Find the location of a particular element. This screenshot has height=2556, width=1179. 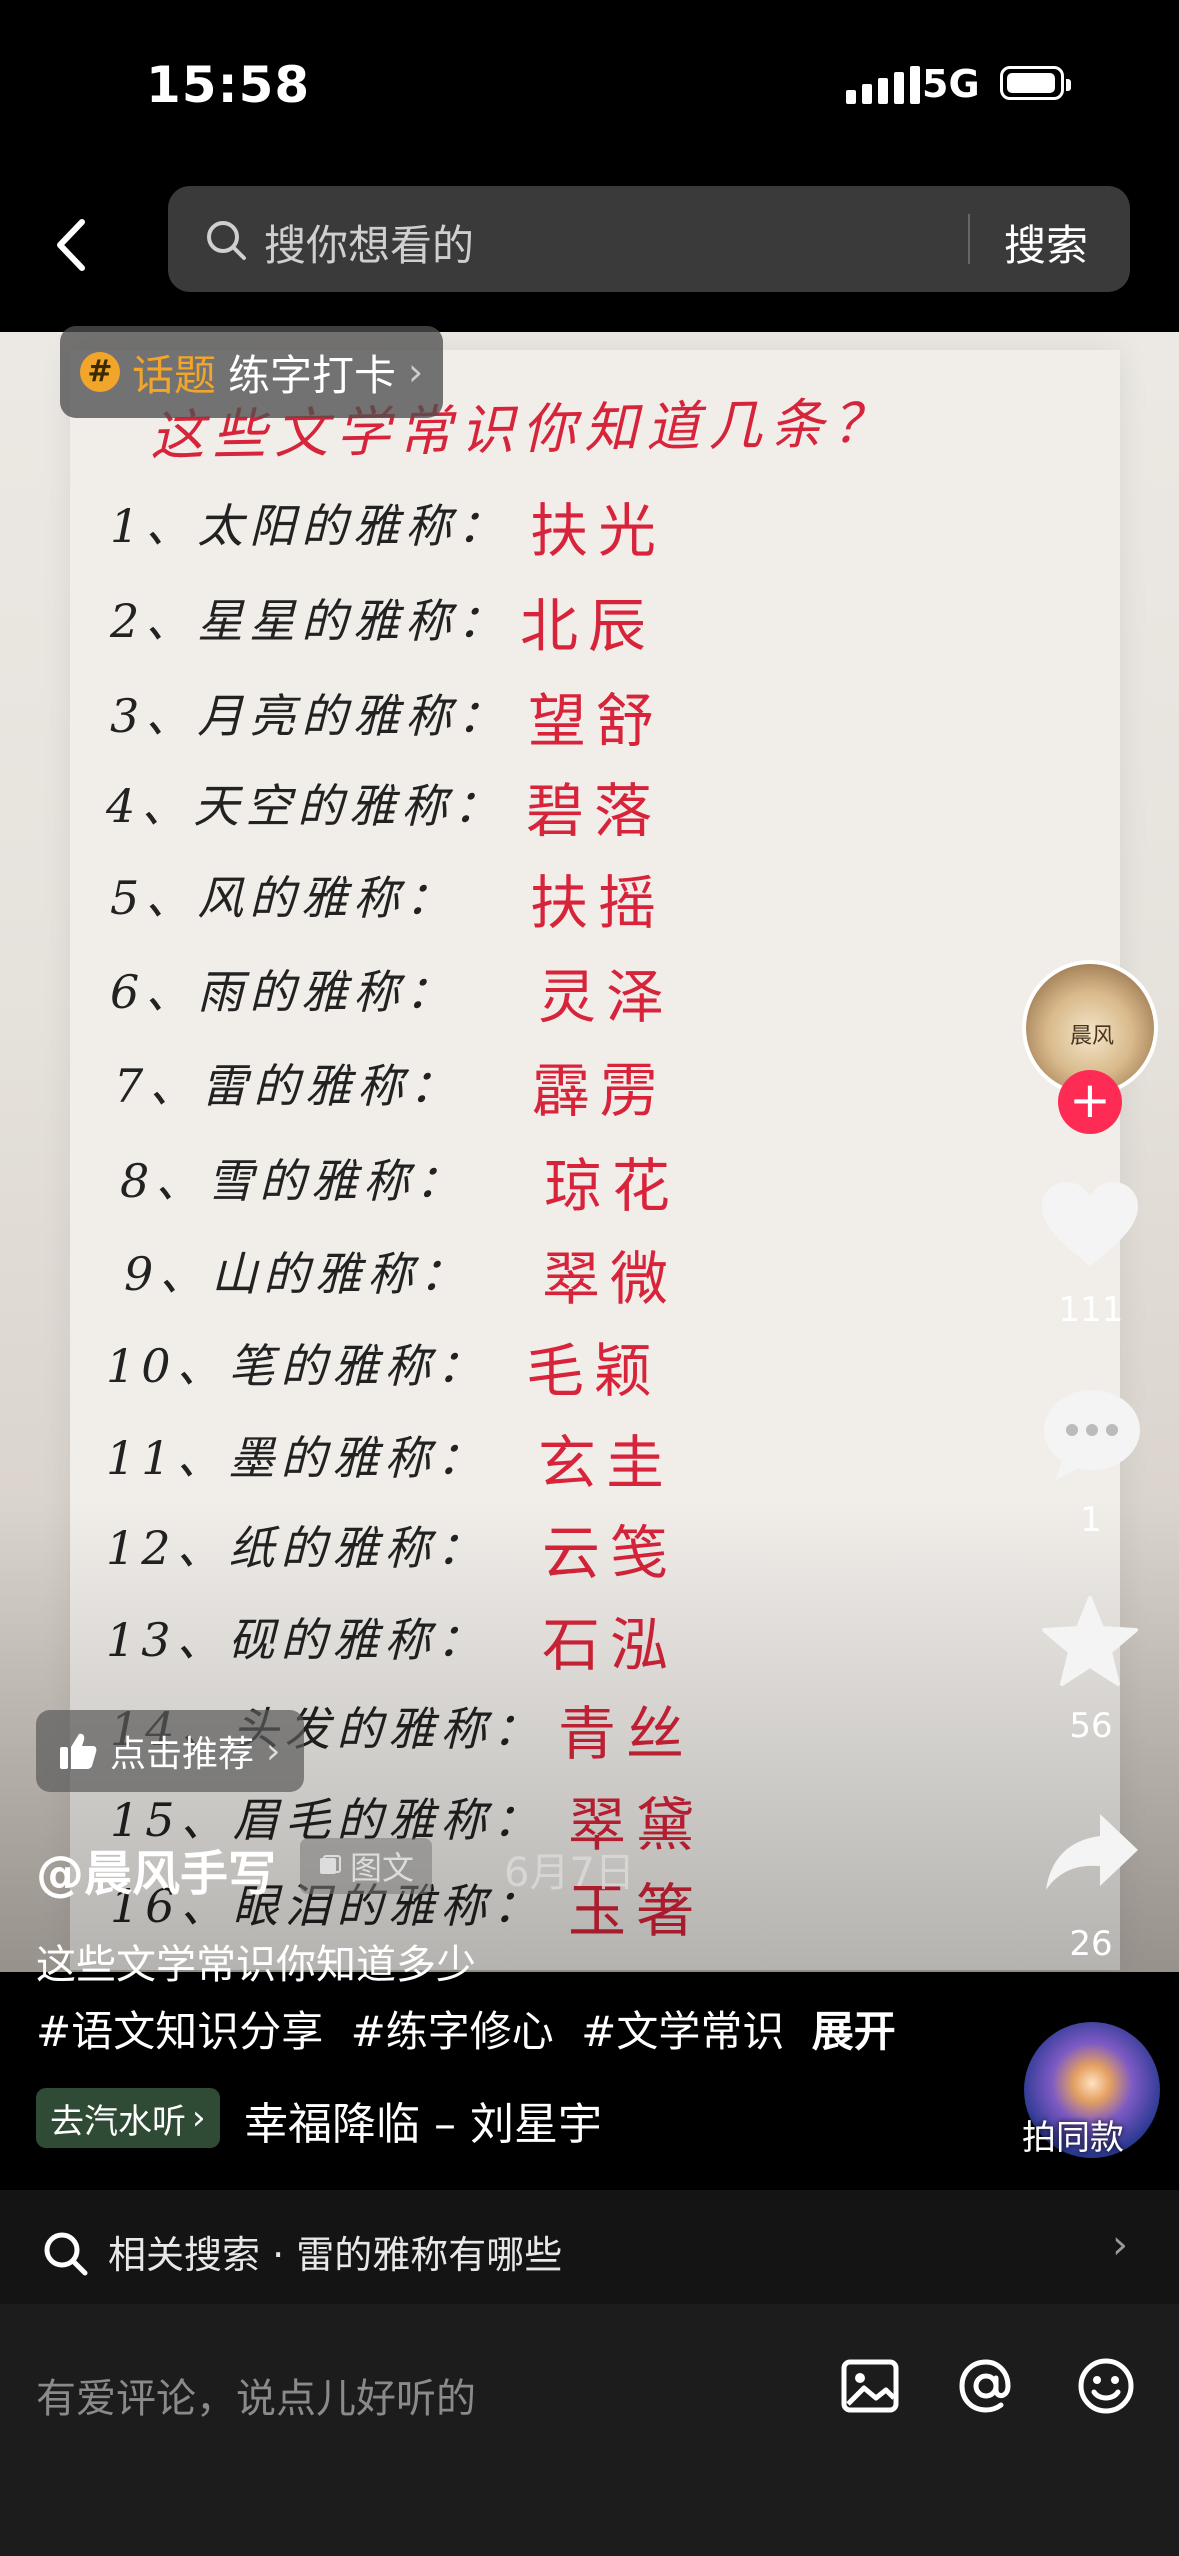

post-type-label: 图文 is located at coordinates (382, 1868).